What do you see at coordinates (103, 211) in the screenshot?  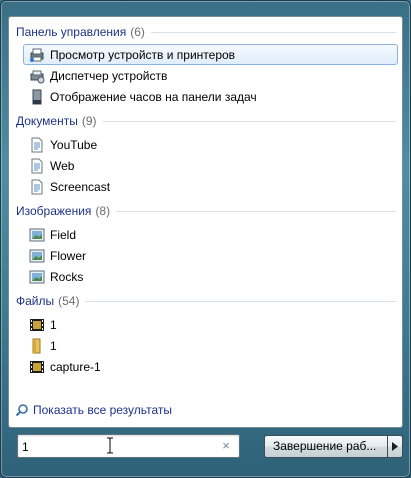 I see `group-count: (8)` at bounding box center [103, 211].